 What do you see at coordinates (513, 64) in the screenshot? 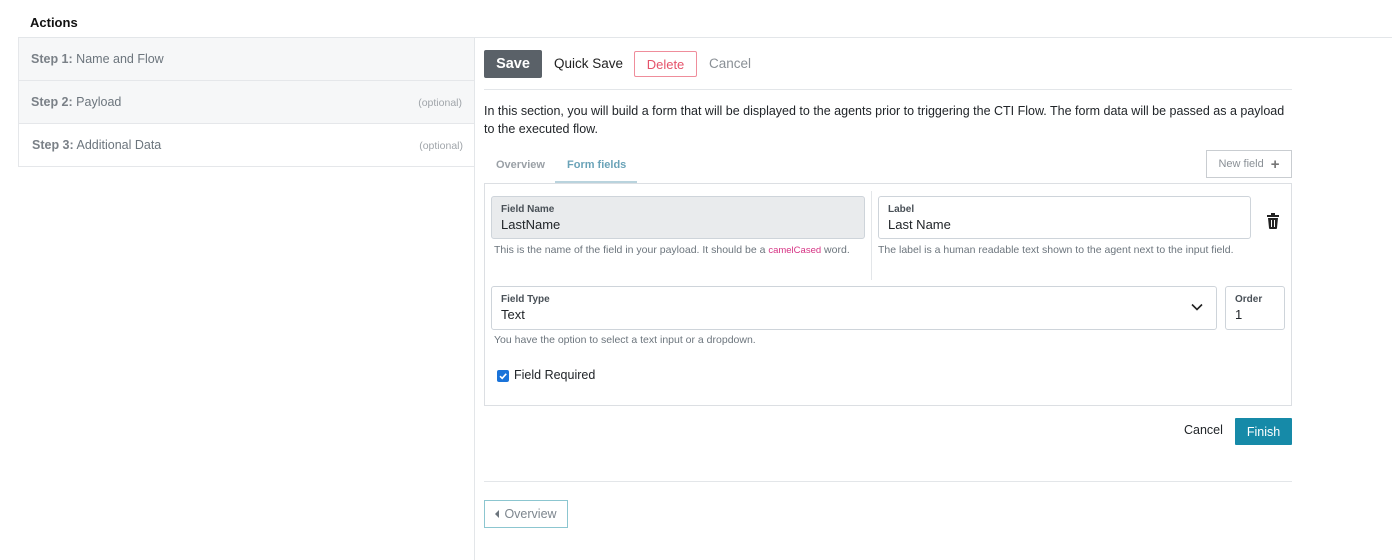
I see `save-button: Save` at bounding box center [513, 64].